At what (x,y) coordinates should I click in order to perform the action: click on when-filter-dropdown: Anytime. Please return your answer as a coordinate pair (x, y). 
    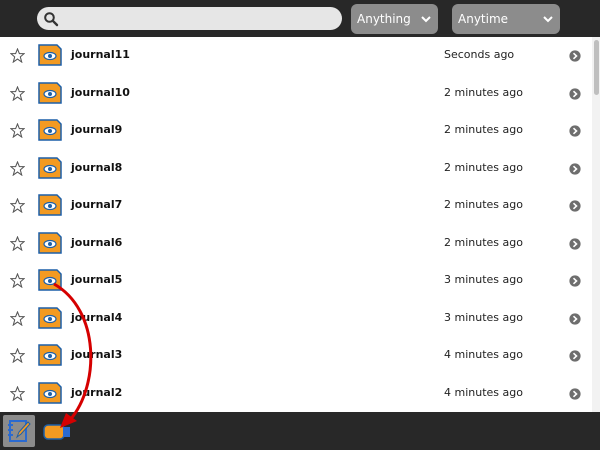
    Looking at the image, I should click on (506, 19).